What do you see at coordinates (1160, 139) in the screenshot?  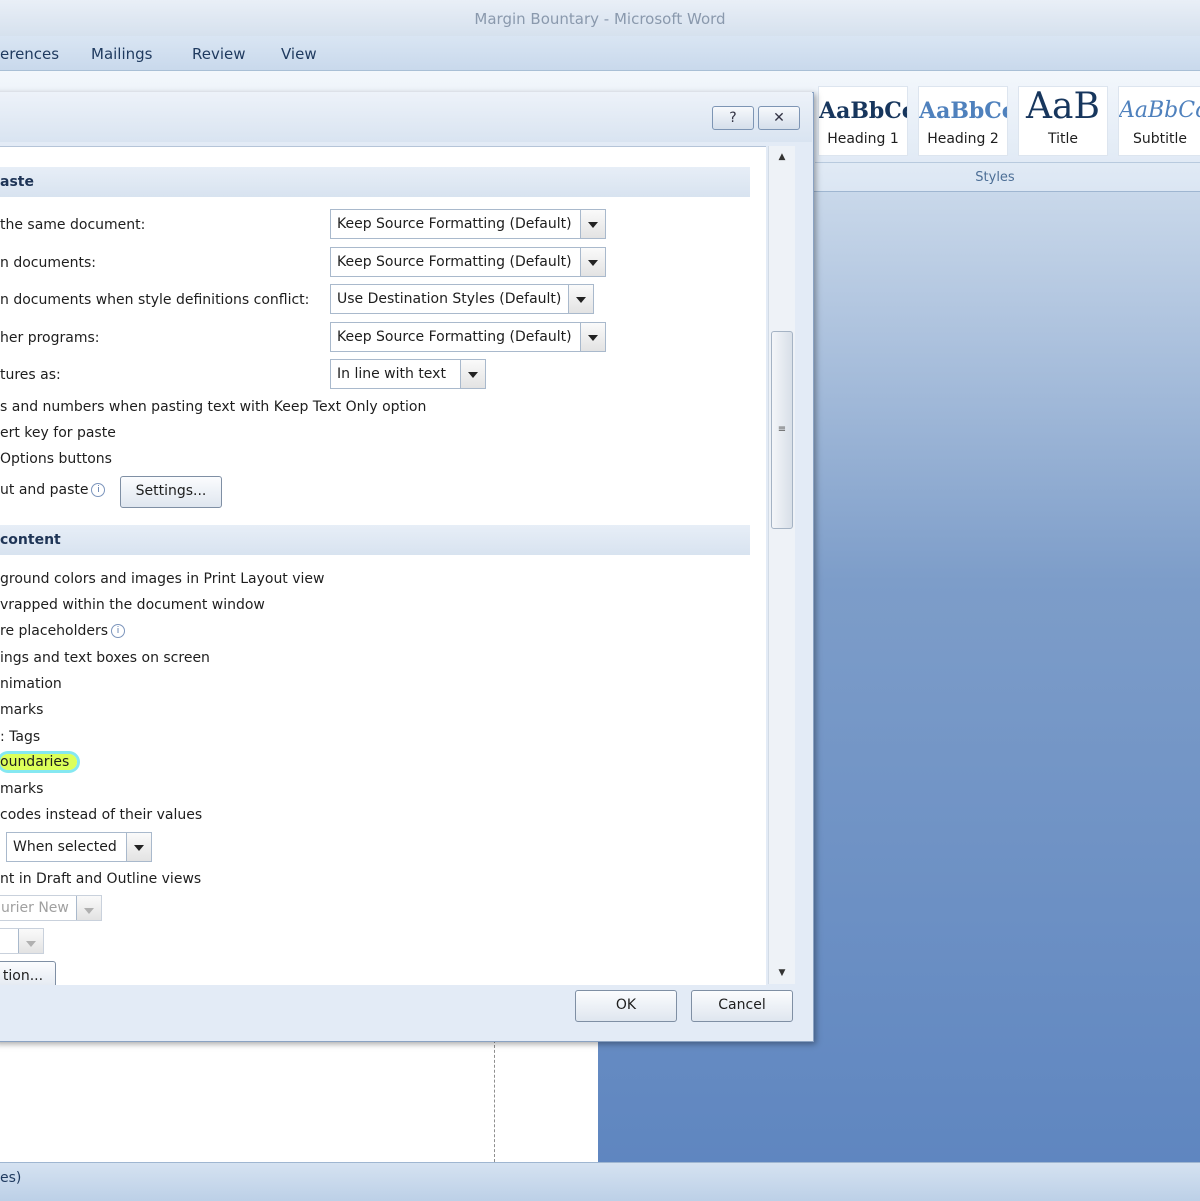 I see `style-name: Subtitle` at bounding box center [1160, 139].